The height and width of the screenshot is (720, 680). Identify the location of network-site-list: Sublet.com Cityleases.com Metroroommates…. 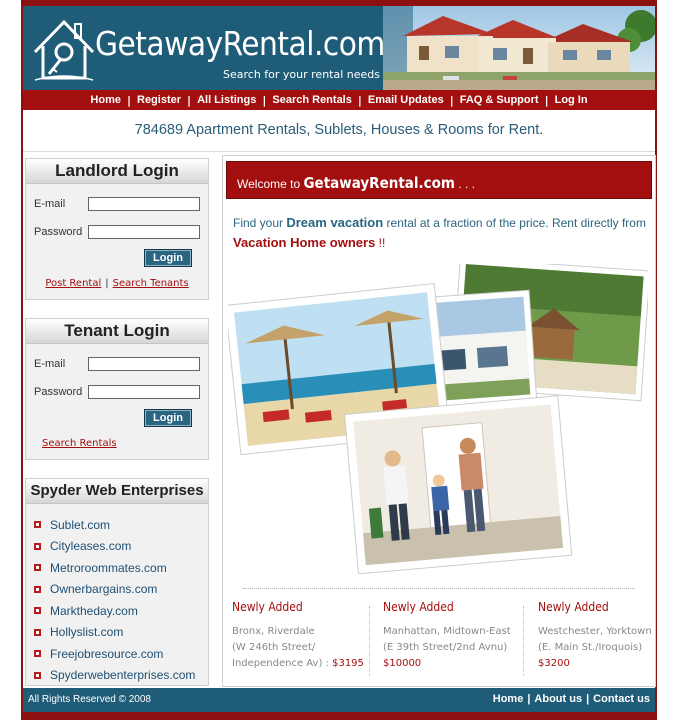
(114, 600).